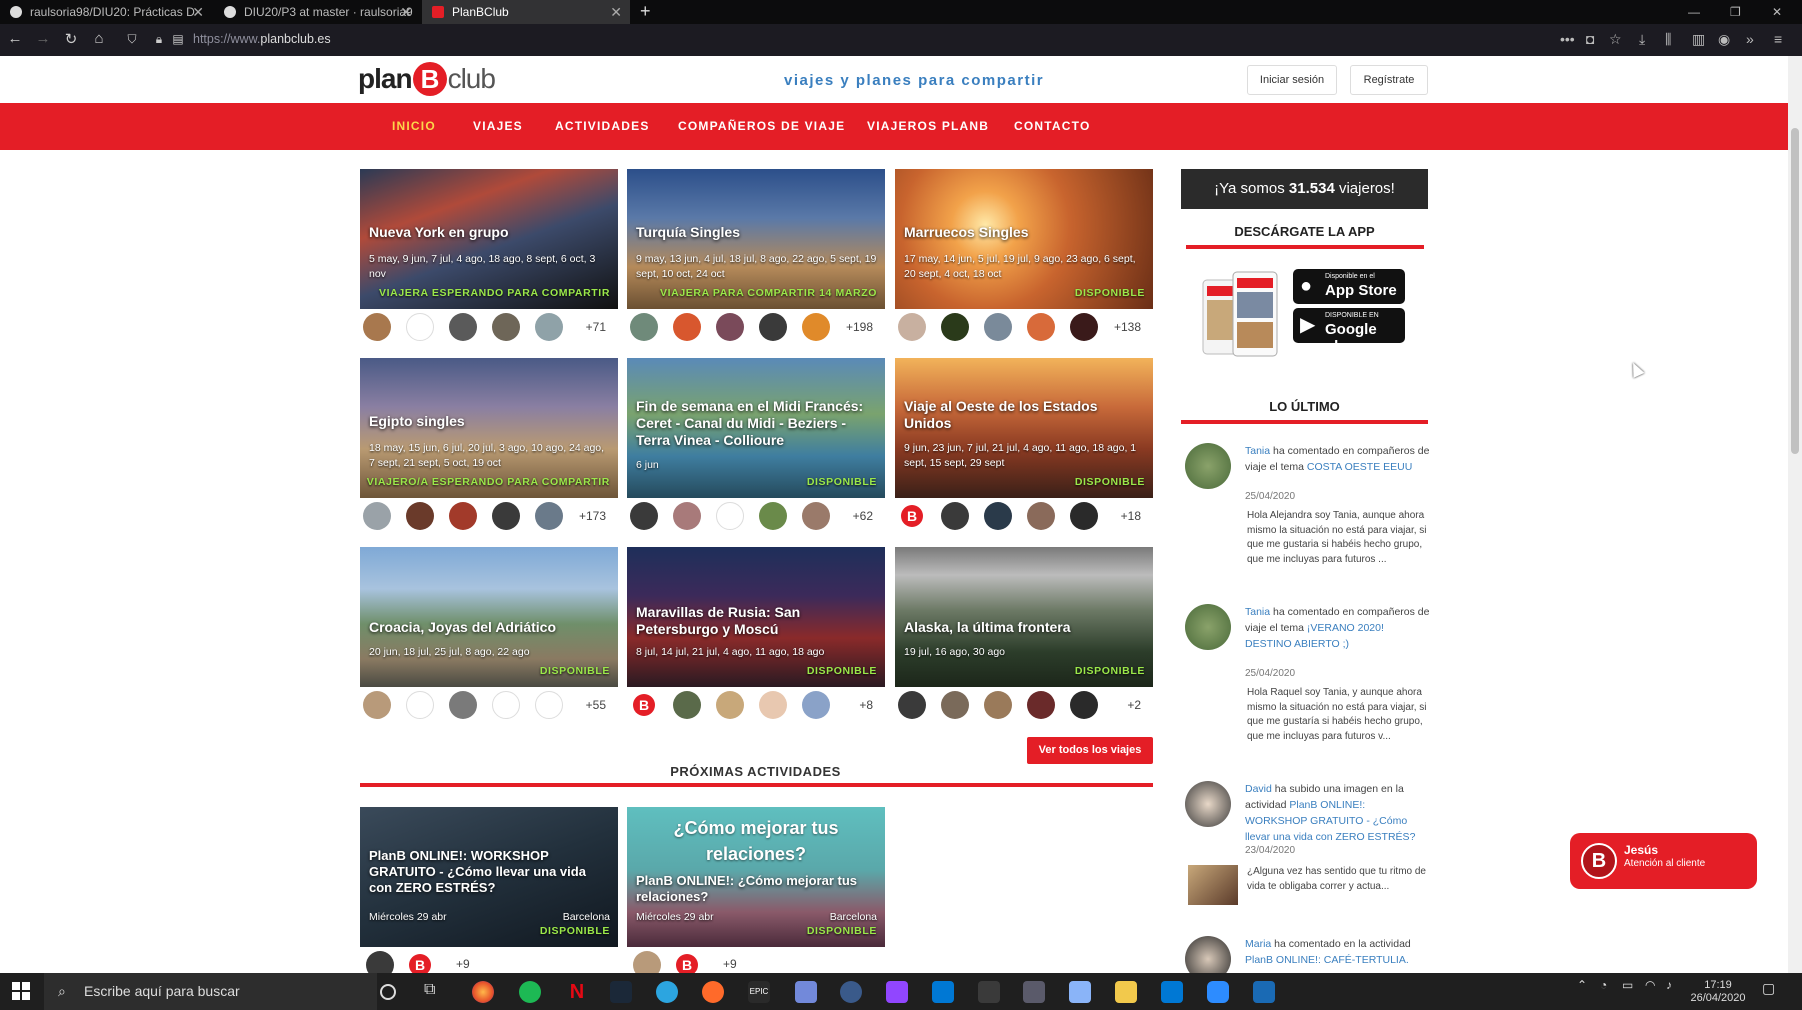 Image resolution: width=1802 pixels, height=1010 pixels. What do you see at coordinates (1349, 331) in the screenshot?
I see `google-play-button: ▶ DISPONIBLE EN Google play` at bounding box center [1349, 331].